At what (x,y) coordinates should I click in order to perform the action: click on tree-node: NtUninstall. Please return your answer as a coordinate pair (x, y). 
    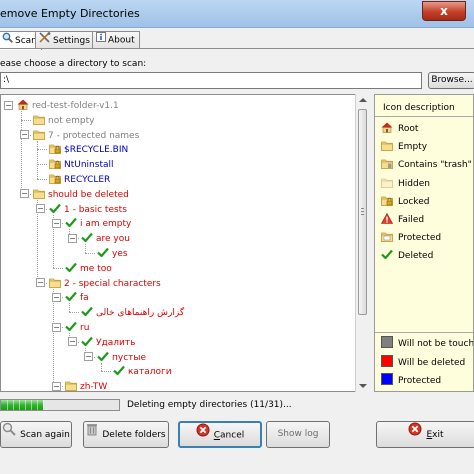
    Looking at the image, I should click on (81, 164).